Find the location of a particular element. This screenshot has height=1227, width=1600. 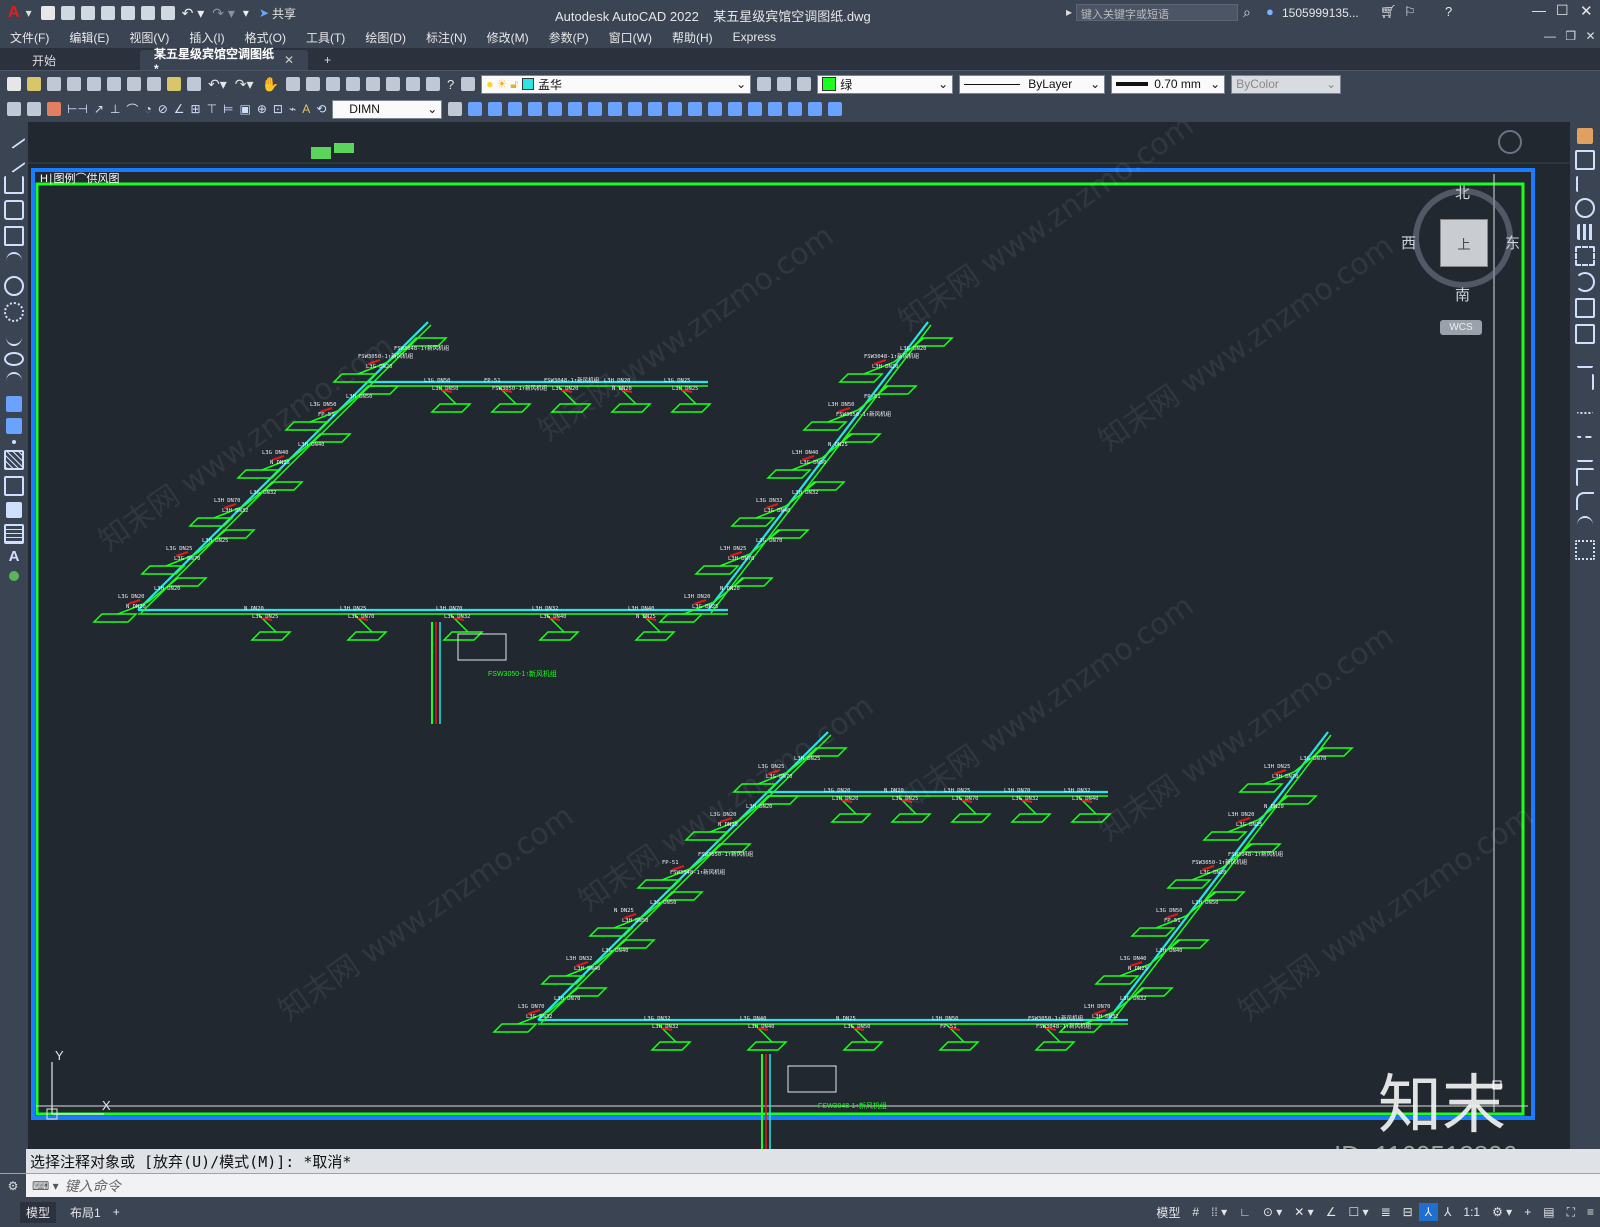

tb-layer-manager-icon is located at coordinates (468, 84).